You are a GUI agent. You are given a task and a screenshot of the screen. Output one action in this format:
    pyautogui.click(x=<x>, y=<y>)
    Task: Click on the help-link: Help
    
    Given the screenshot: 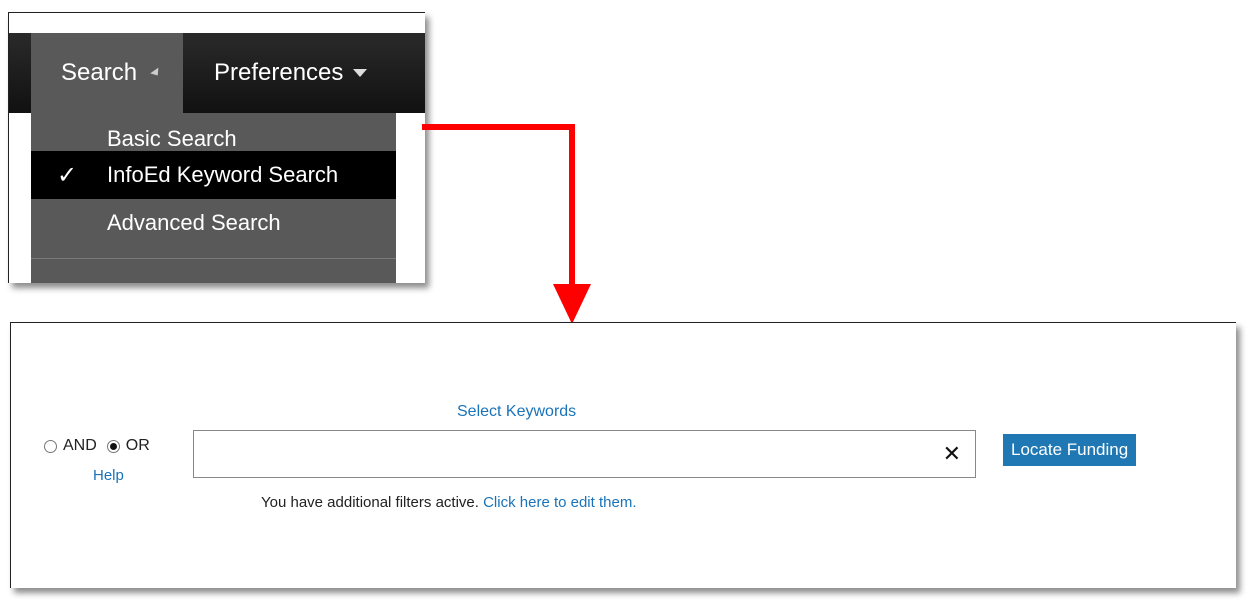 What is the action you would take?
    pyautogui.click(x=108, y=475)
    